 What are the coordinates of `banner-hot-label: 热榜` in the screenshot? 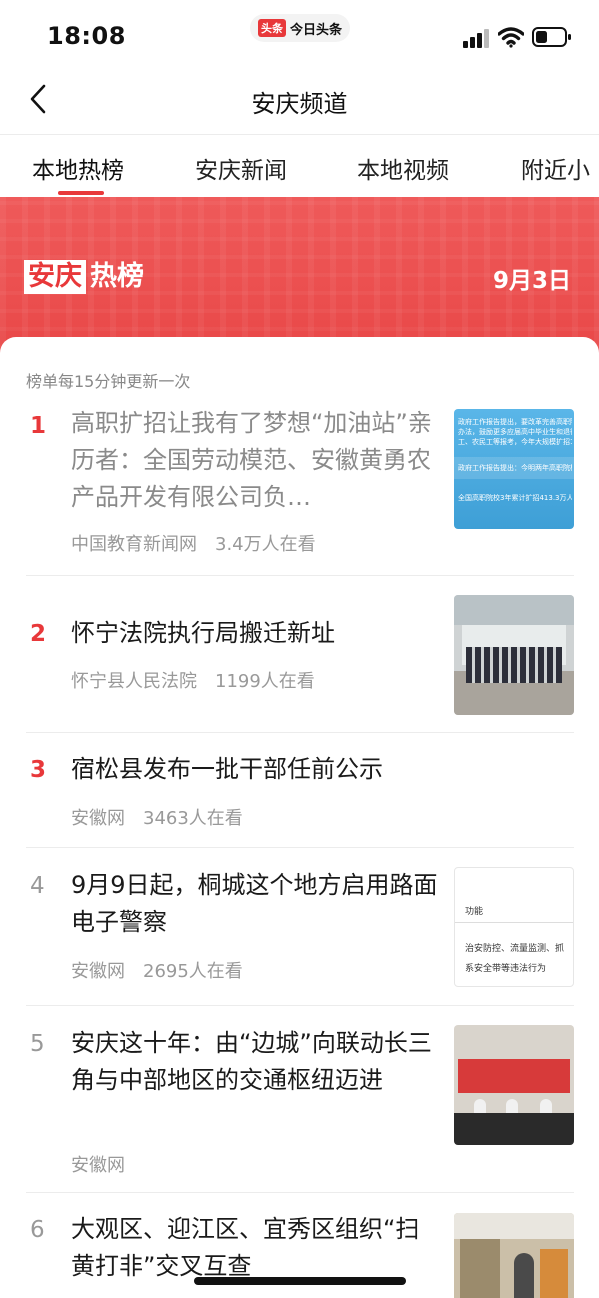 It's located at (117, 276).